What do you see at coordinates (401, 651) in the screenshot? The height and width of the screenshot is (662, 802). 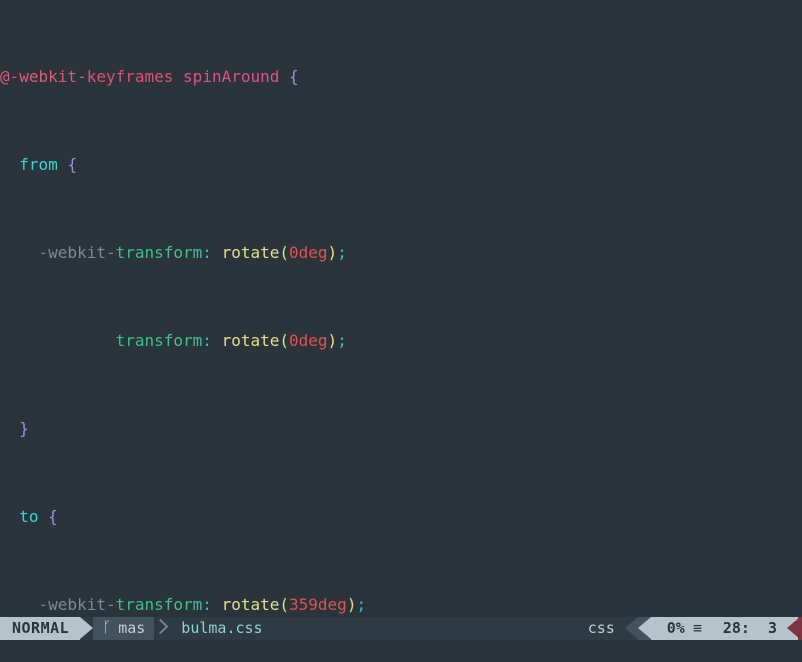 I see `command-line` at bounding box center [401, 651].